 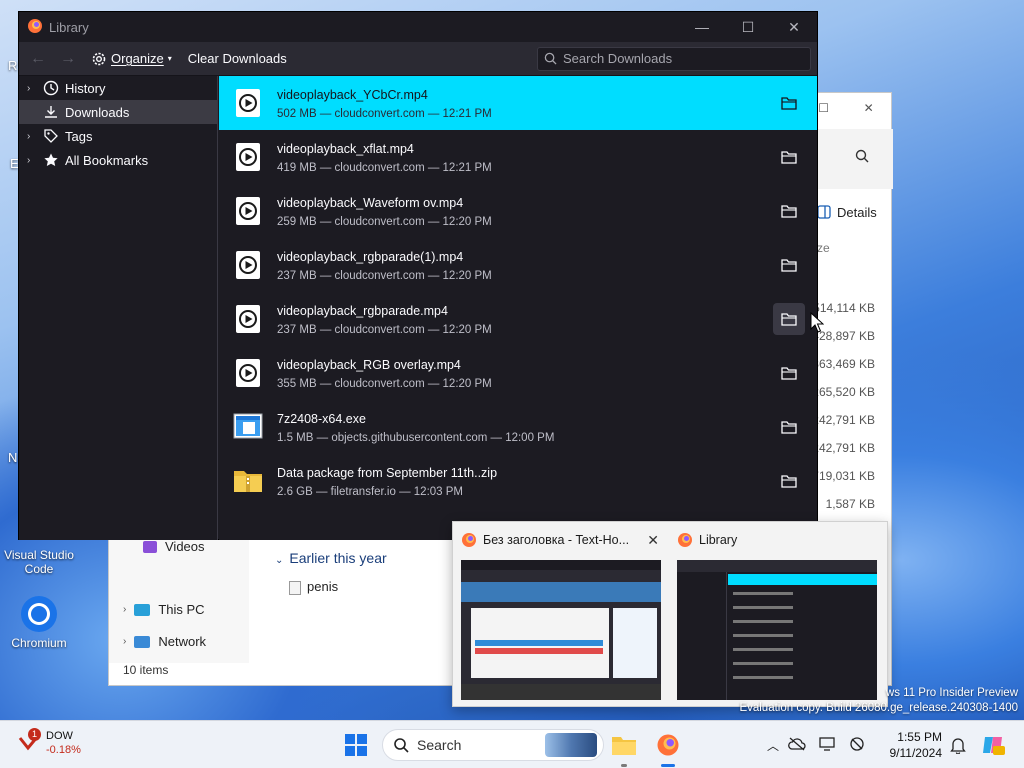 What do you see at coordinates (313, 587) in the screenshot?
I see `file-item: penis` at bounding box center [313, 587].